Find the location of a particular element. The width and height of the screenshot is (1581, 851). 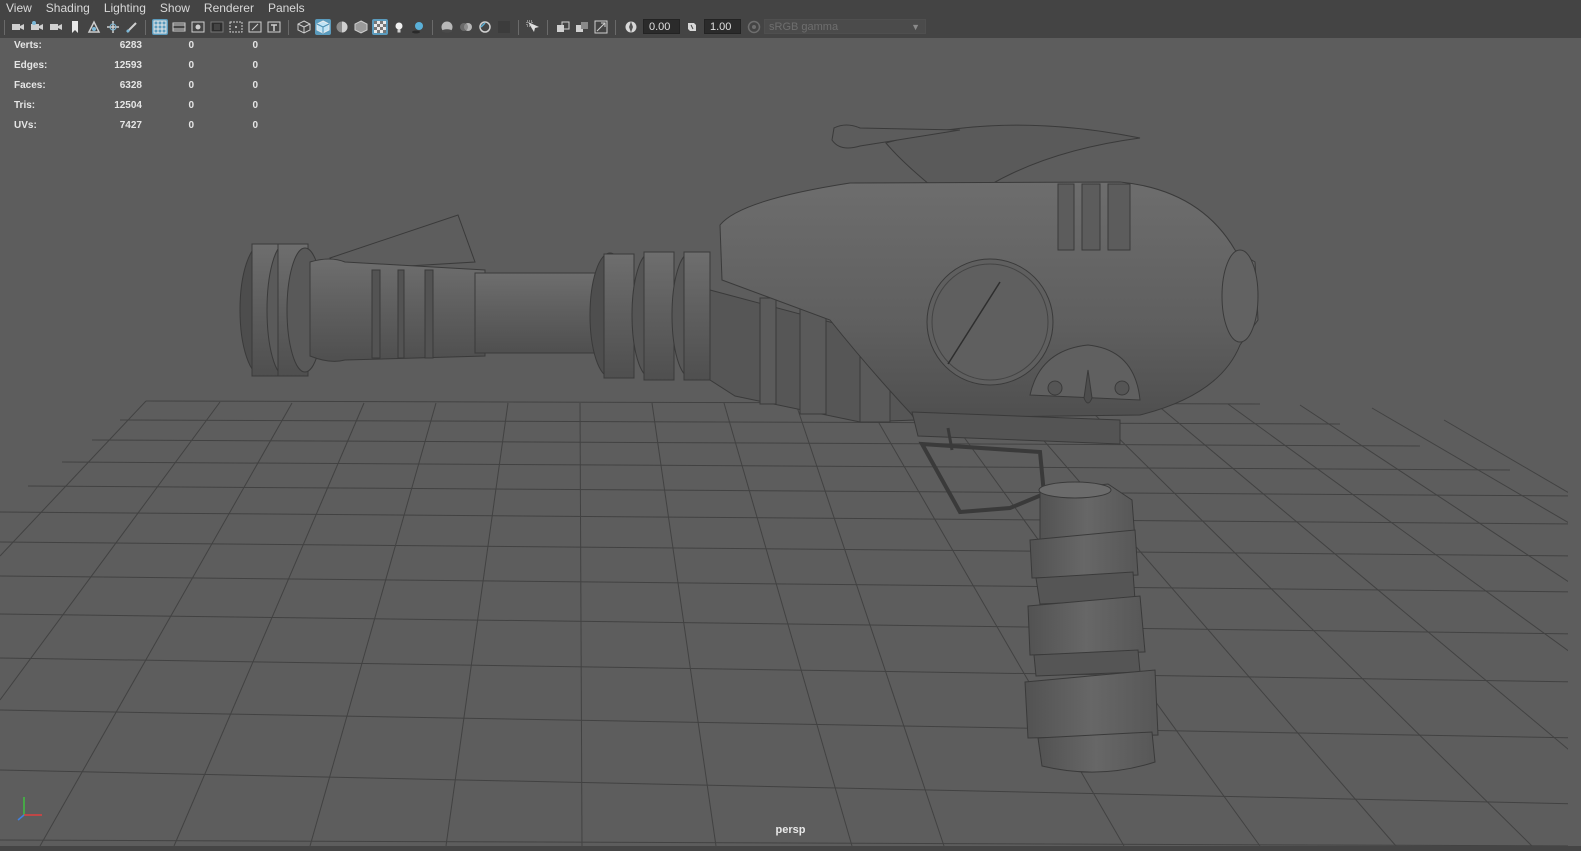

menu-lighting: Lighting is located at coordinates (125, 8).